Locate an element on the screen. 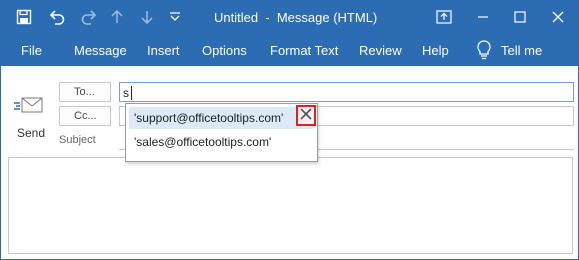 The width and height of the screenshot is (579, 260). maximize-icon is located at coordinates (520, 17).